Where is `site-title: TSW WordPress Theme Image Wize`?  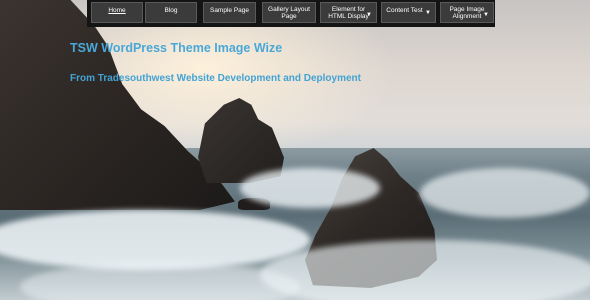
site-title: TSW WordPress Theme Image Wize is located at coordinates (176, 48).